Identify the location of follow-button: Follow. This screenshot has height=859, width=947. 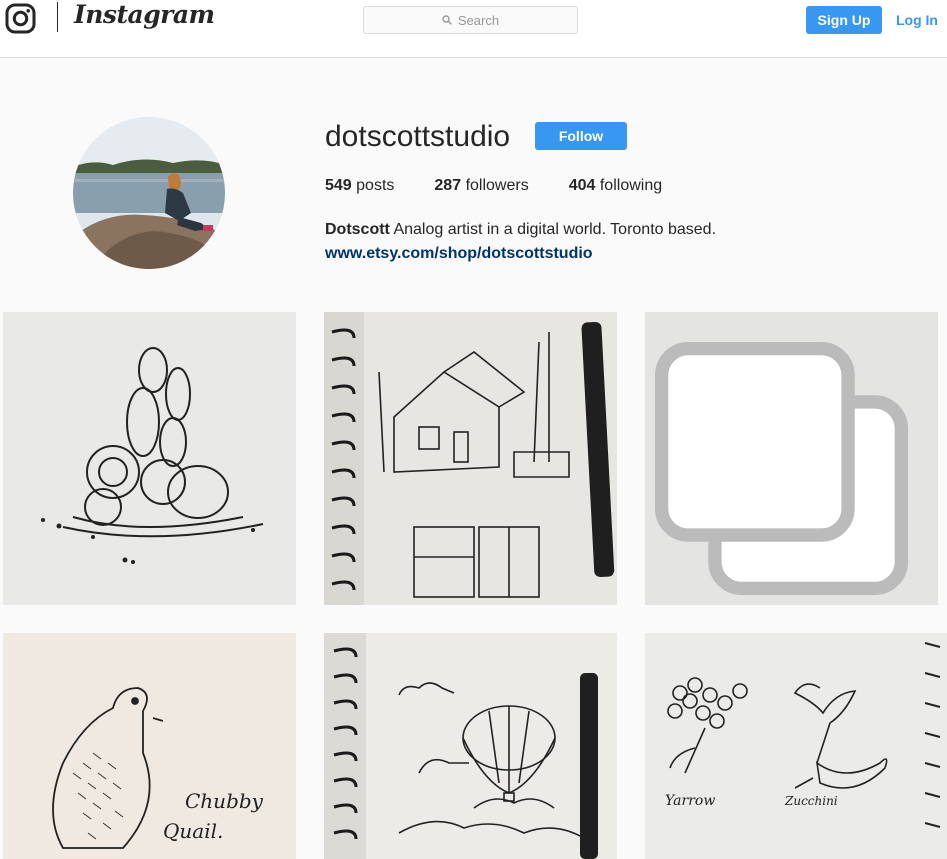
(581, 136).